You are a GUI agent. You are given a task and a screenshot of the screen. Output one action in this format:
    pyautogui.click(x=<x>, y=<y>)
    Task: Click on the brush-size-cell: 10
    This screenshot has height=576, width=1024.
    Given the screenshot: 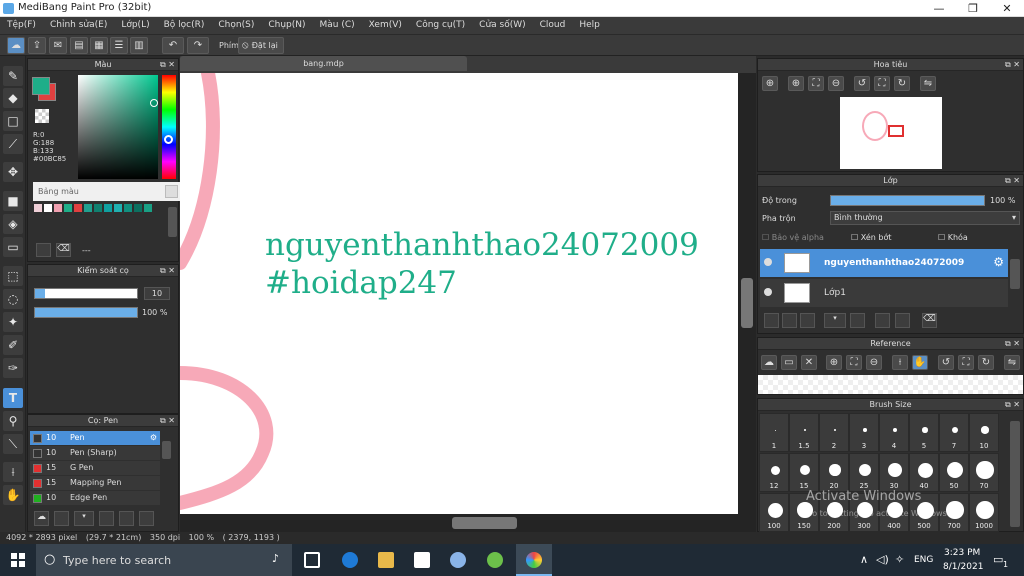 What is the action you would take?
    pyautogui.click(x=984, y=432)
    